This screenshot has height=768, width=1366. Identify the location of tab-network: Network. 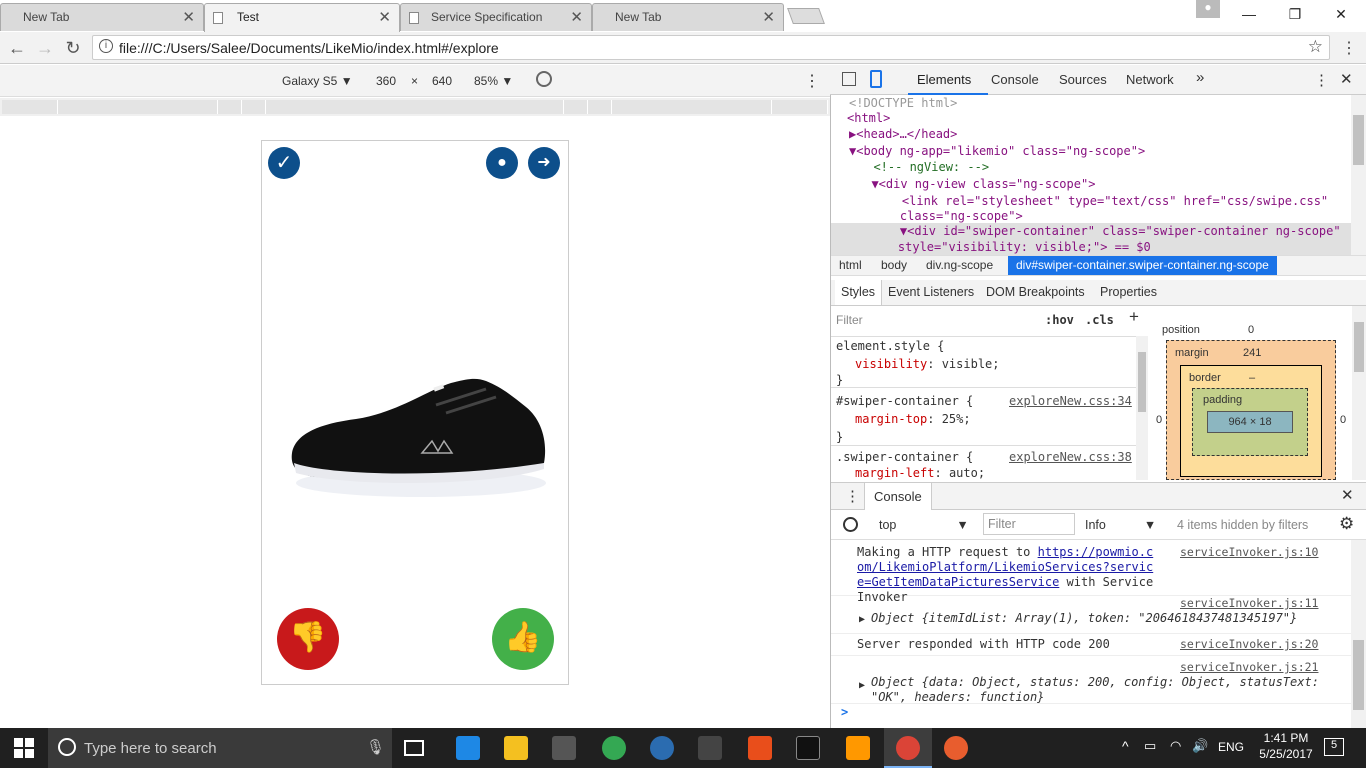
(1150, 79).